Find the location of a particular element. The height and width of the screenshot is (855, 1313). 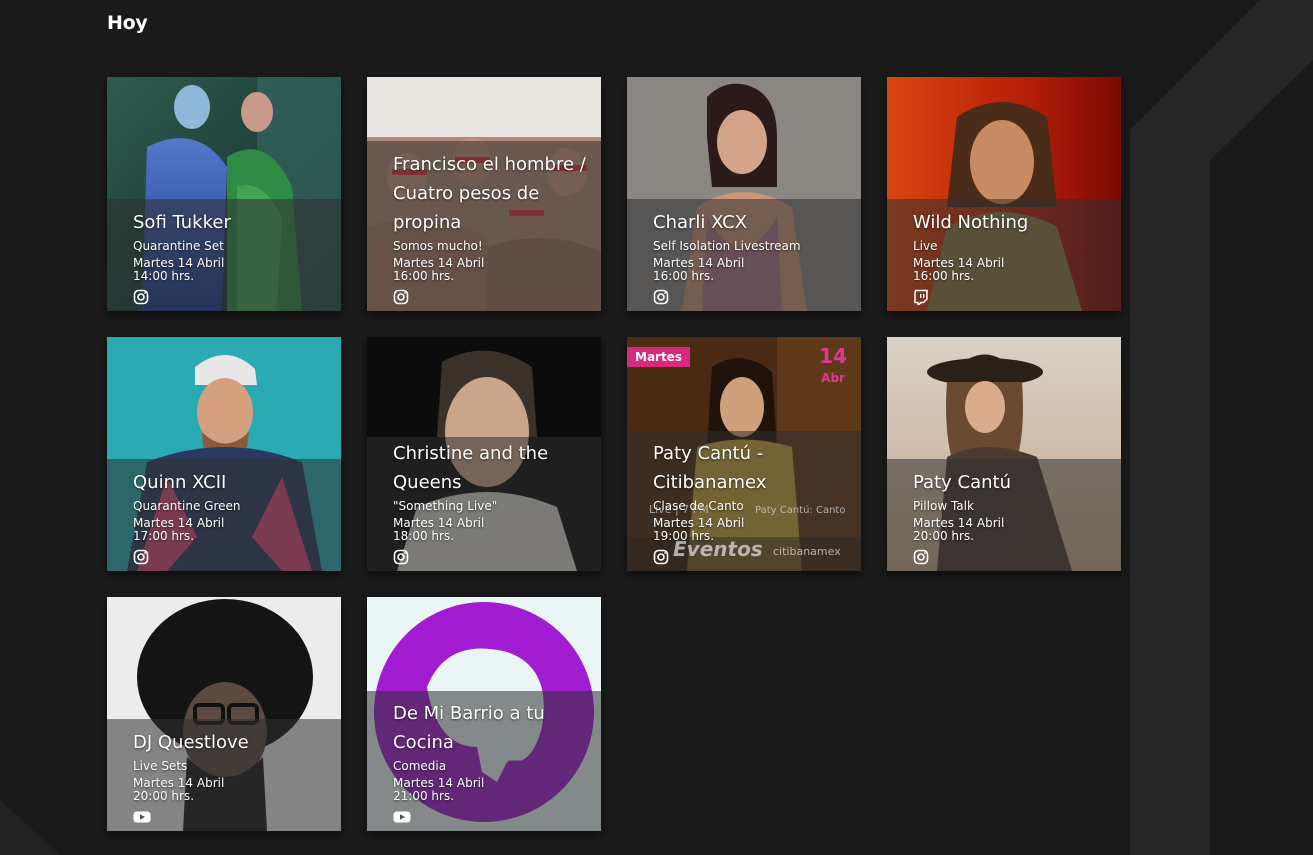

event-title: DJ Questlove is located at coordinates (191, 742).